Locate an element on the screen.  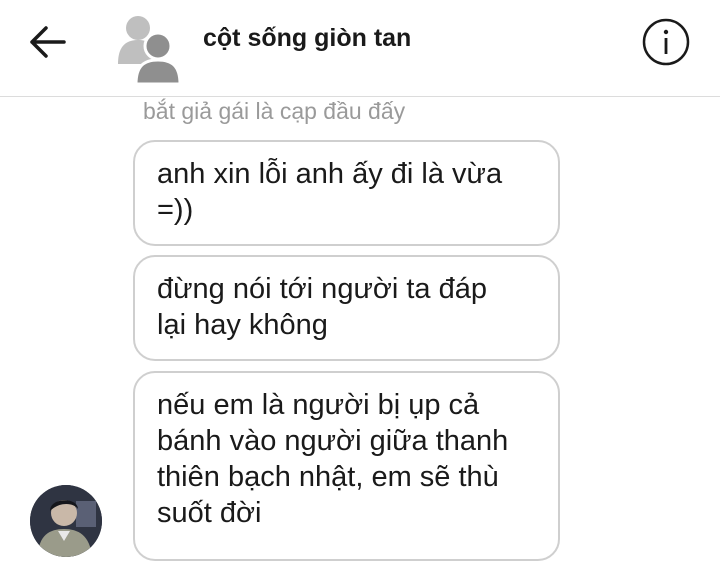
message-bubble: anh xin lỗi anh ấy đi là vừa =)) is located at coordinates (346, 193).